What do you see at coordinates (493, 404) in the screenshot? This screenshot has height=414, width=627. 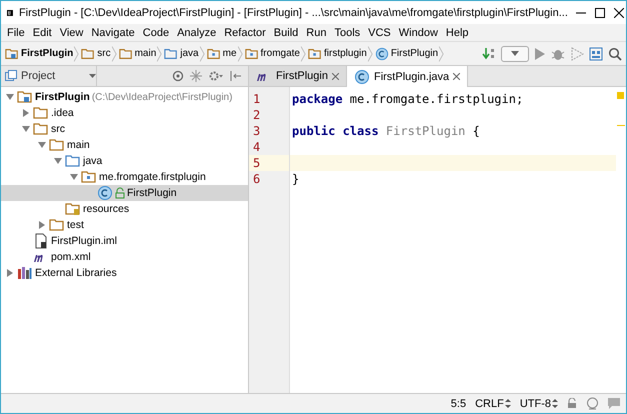 I see `line-separator-selector: CRLF` at bounding box center [493, 404].